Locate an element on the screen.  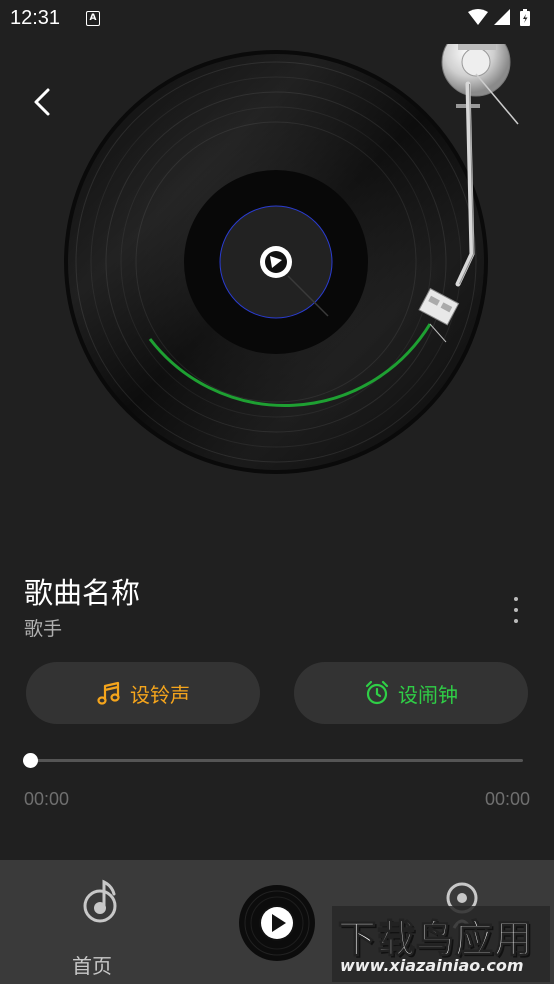
battery-icon is located at coordinates (525, 17).